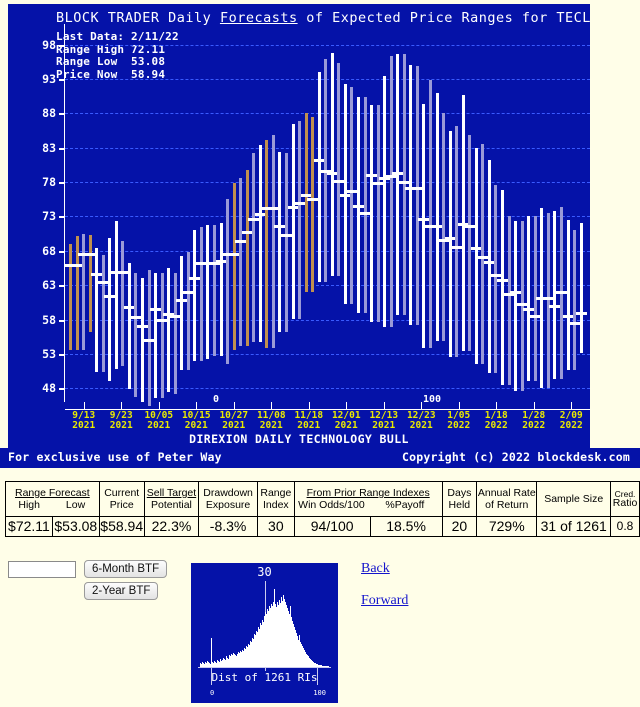  Describe the element at coordinates (29, 505) in the screenshot. I see `header-secondary-label: High` at that location.